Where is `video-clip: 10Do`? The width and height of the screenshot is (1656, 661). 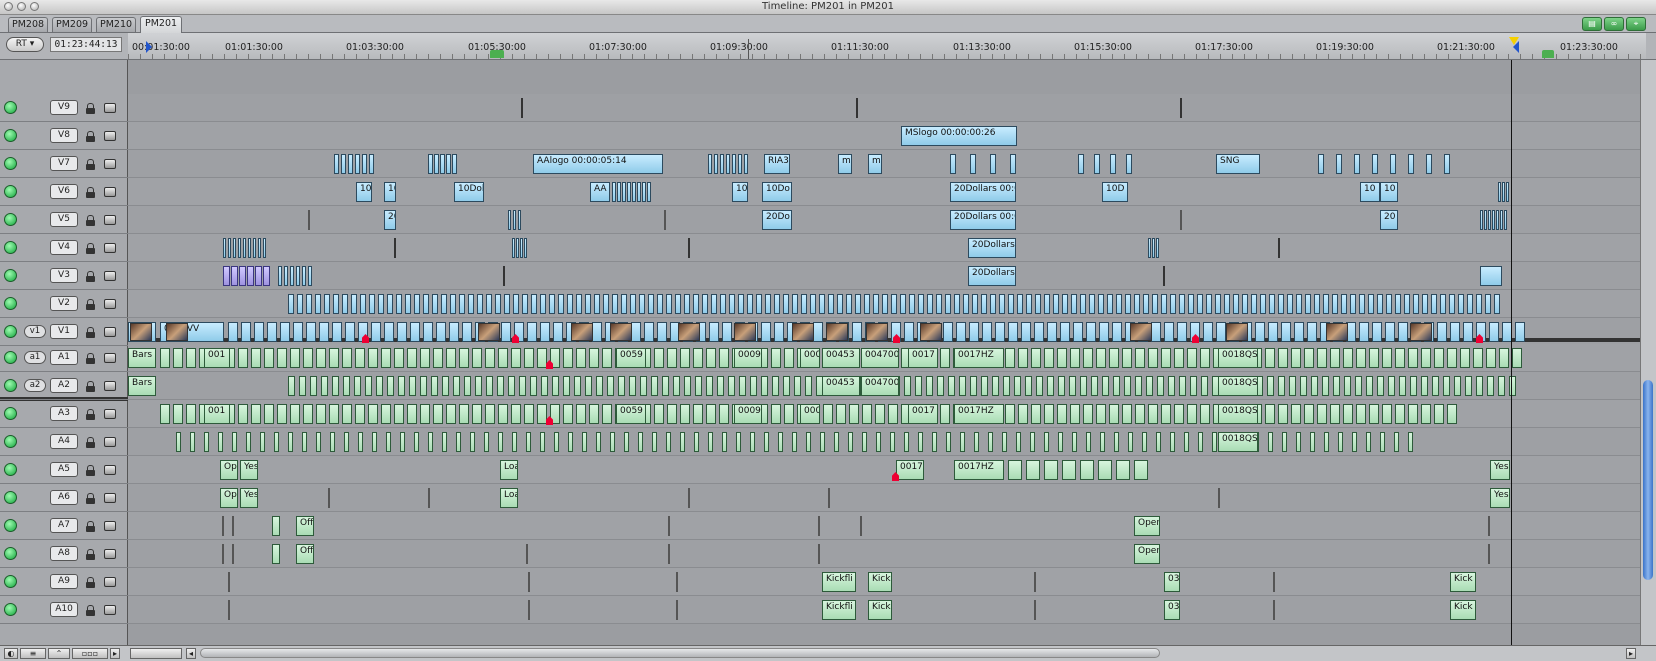 video-clip: 10Do is located at coordinates (777, 192).